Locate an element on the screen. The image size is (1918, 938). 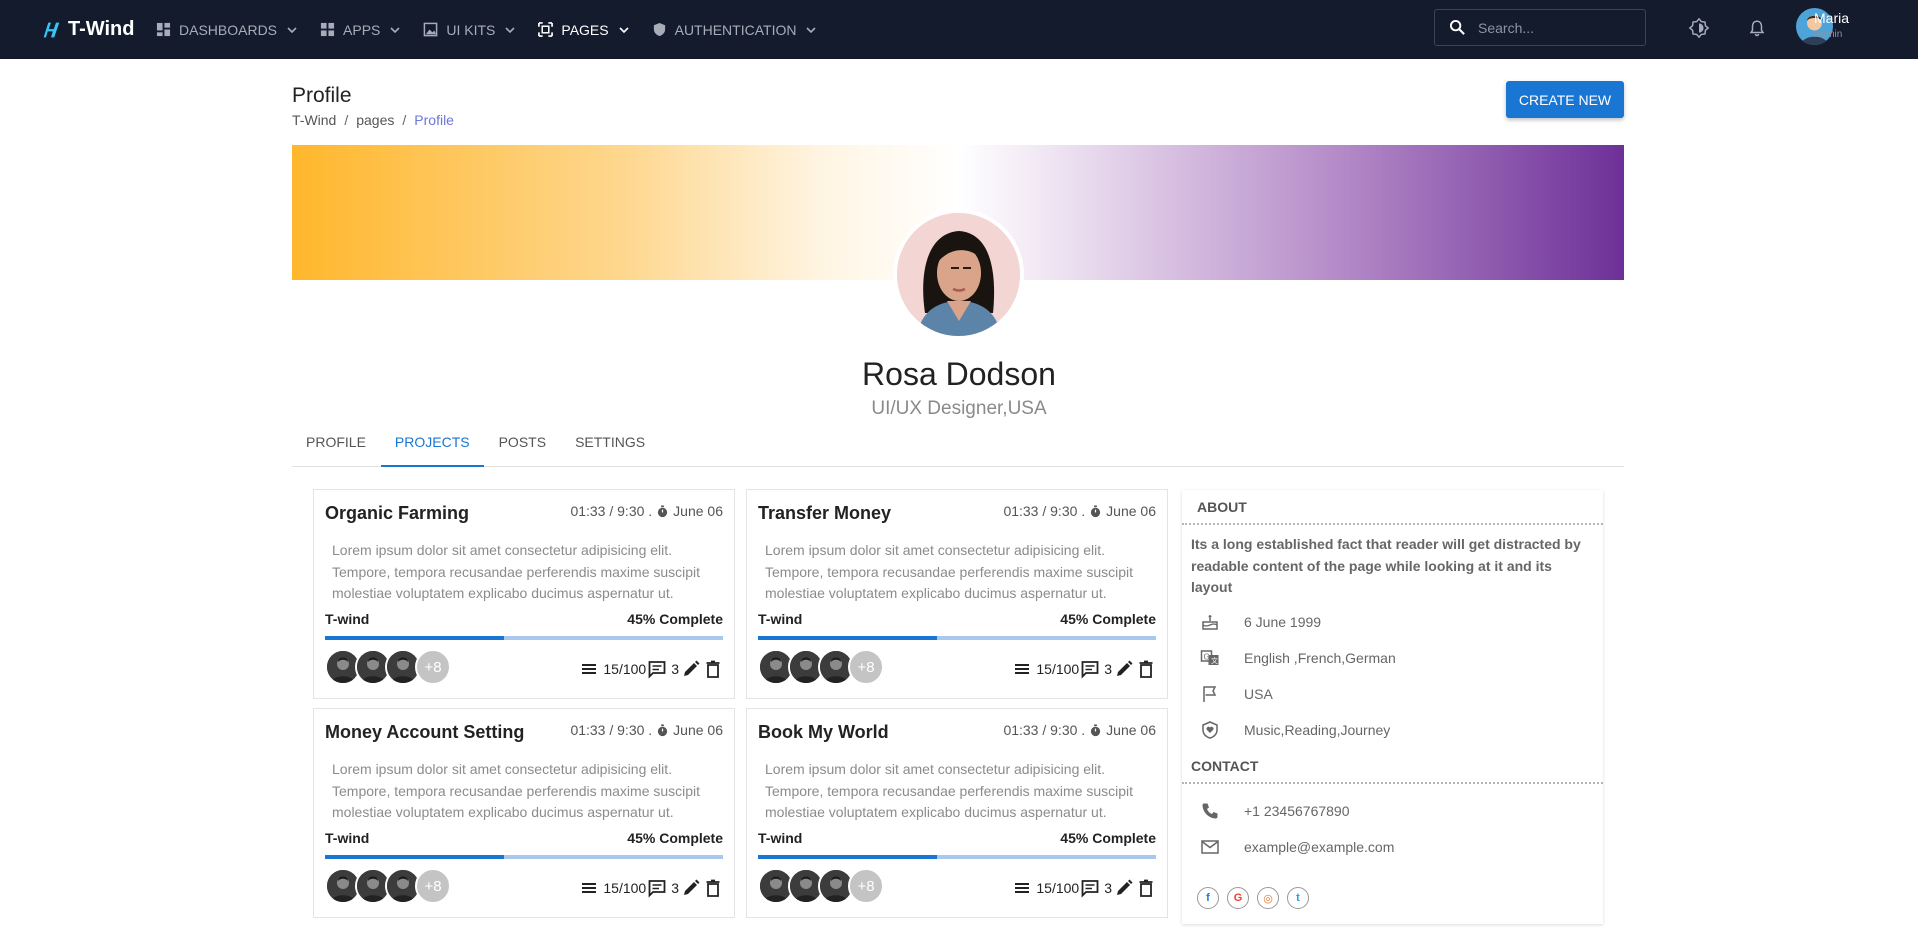
languages-row: G文 English ,French,German is located at coordinates (1298, 658).